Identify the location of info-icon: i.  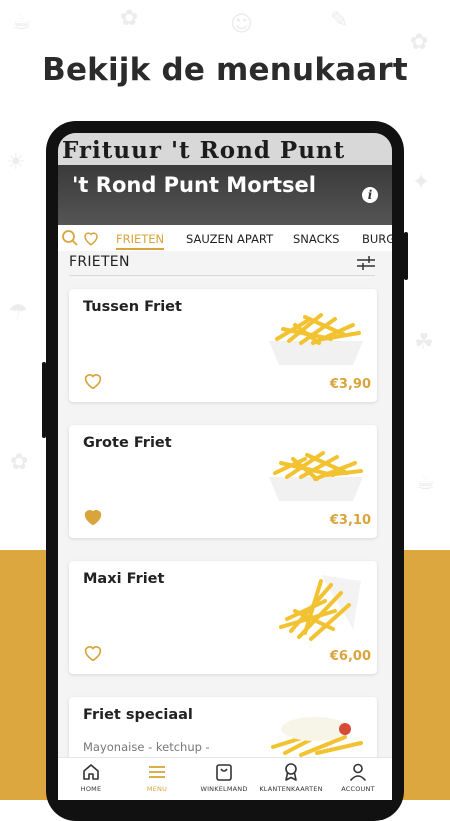
(370, 195).